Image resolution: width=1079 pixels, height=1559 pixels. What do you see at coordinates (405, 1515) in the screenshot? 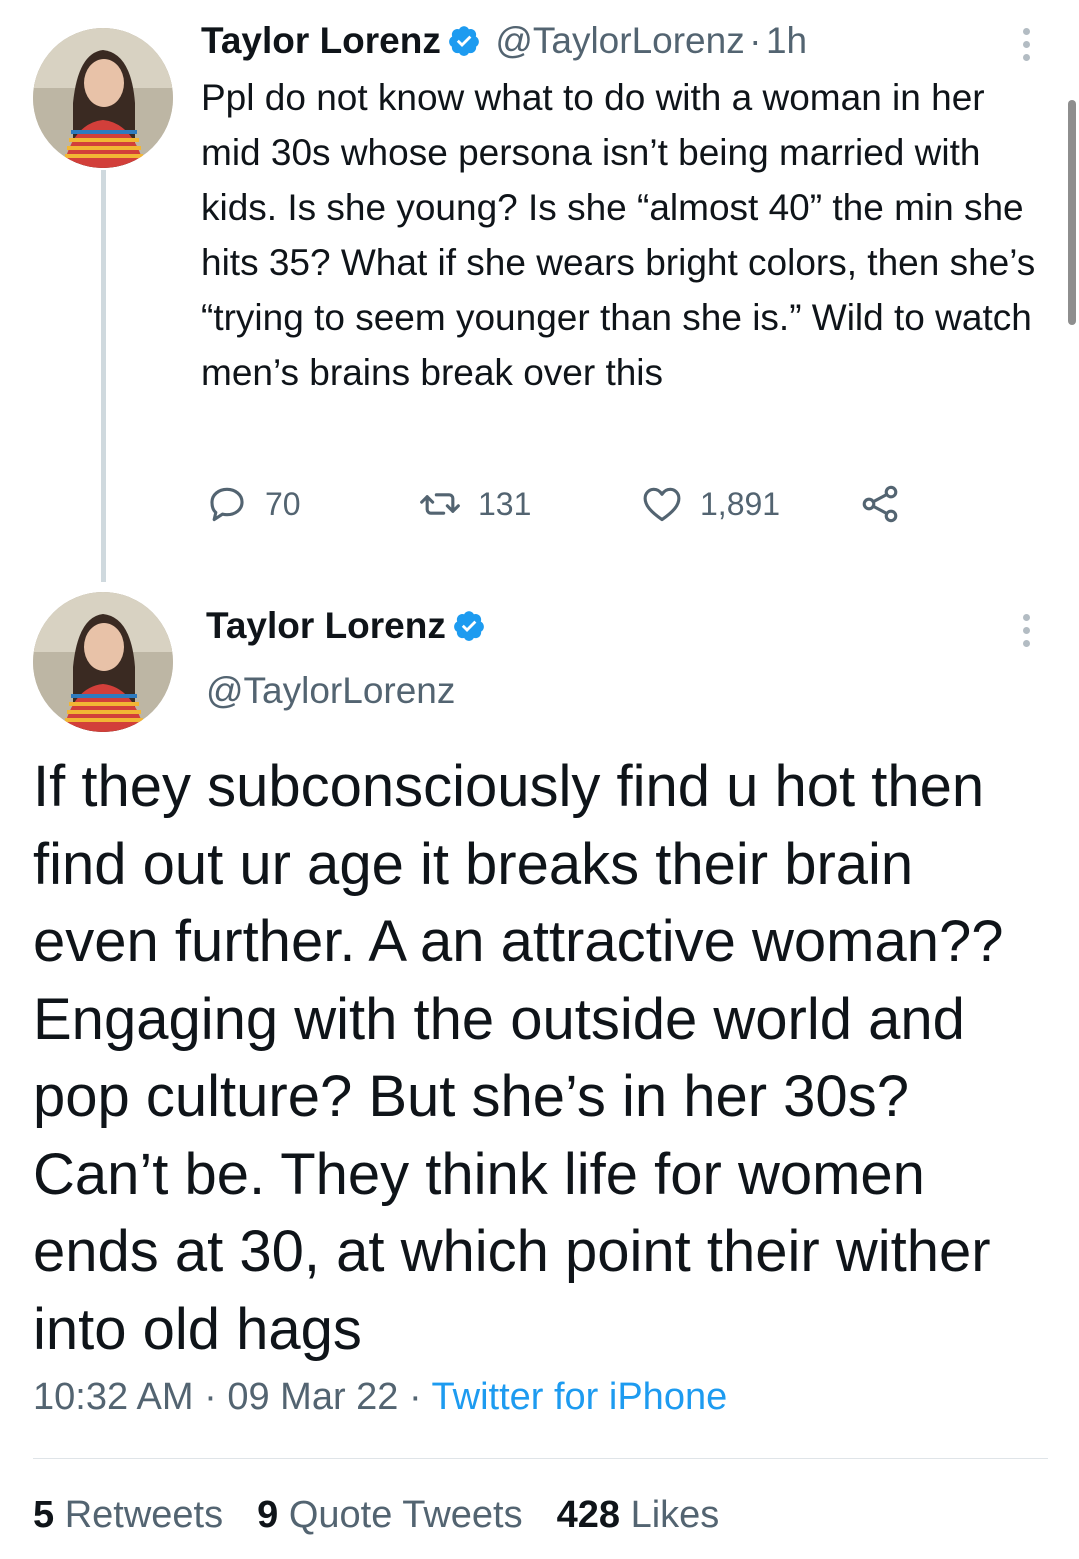
I see `quotes-label: Quote Tweets` at bounding box center [405, 1515].